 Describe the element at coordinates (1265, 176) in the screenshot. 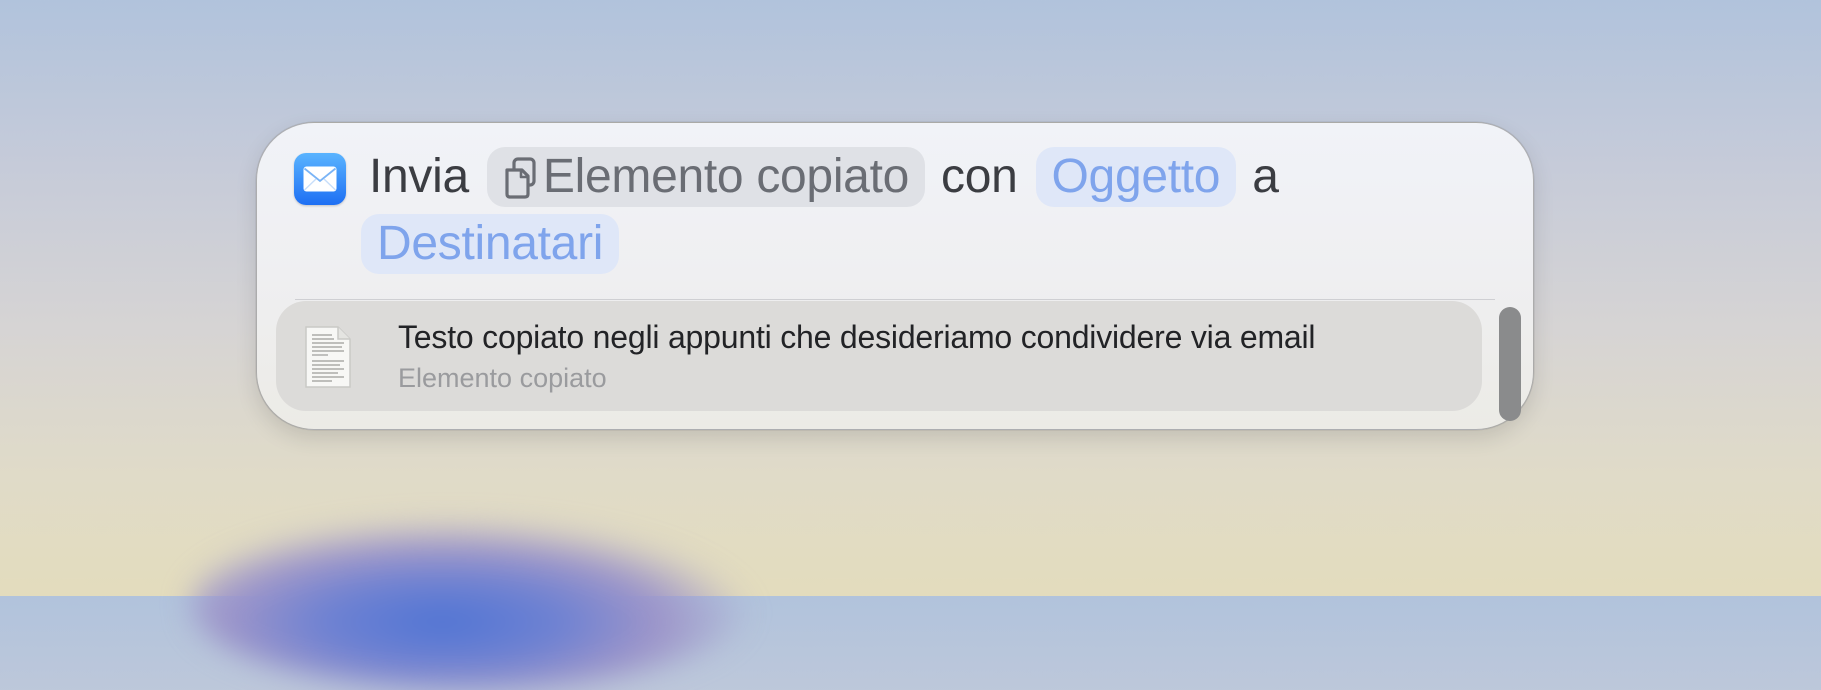

I see `connector-to: a` at that location.